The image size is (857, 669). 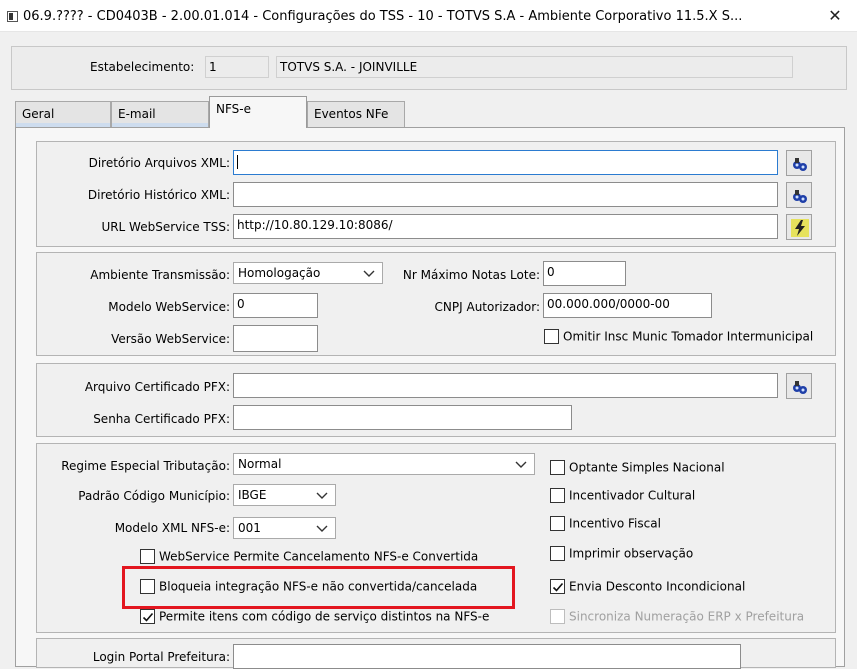 What do you see at coordinates (551, 336) in the screenshot?
I see `omitir-checkbox` at bounding box center [551, 336].